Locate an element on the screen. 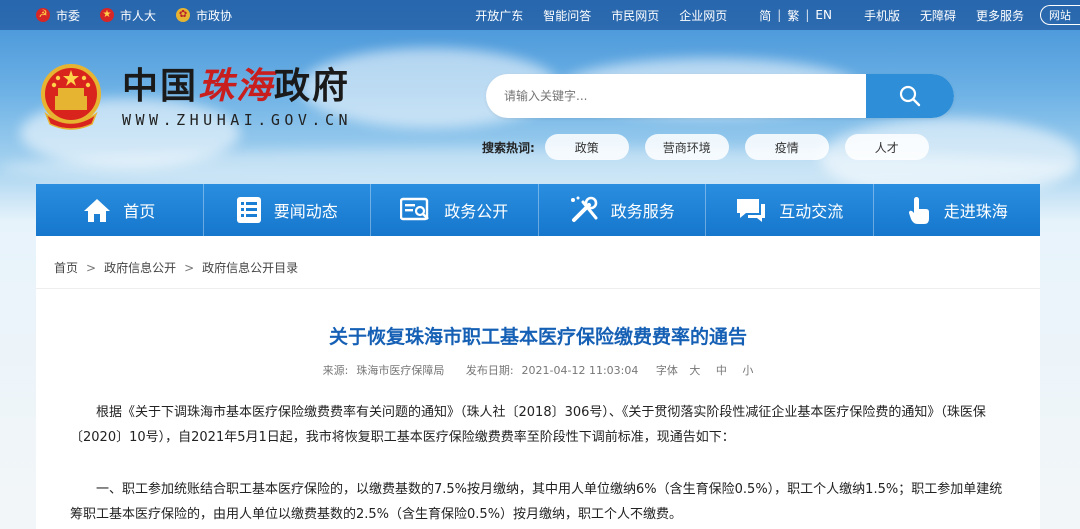 The image size is (1080, 529). site-logo: 中国珠海政府 WWW.ZHUHAI.GOV.CN is located at coordinates (195, 97).